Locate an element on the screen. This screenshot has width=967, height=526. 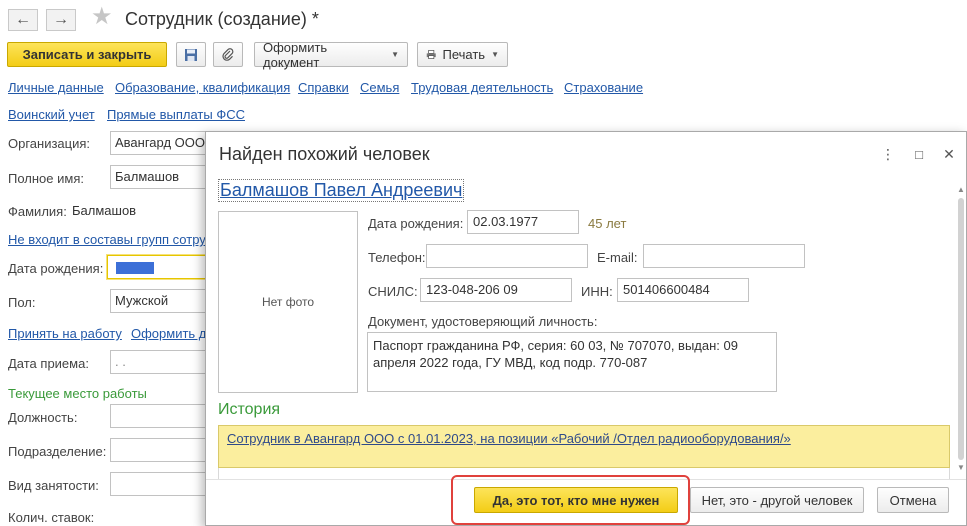
gender-label: Пол: is located at coordinates (22, 302).